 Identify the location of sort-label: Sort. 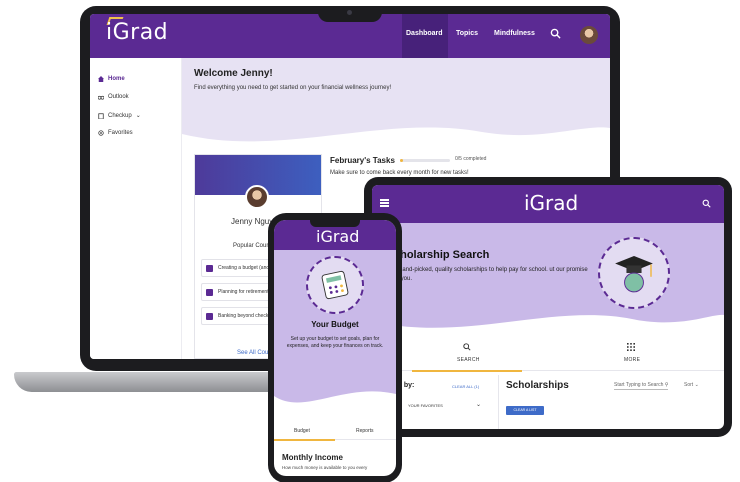
(689, 385).